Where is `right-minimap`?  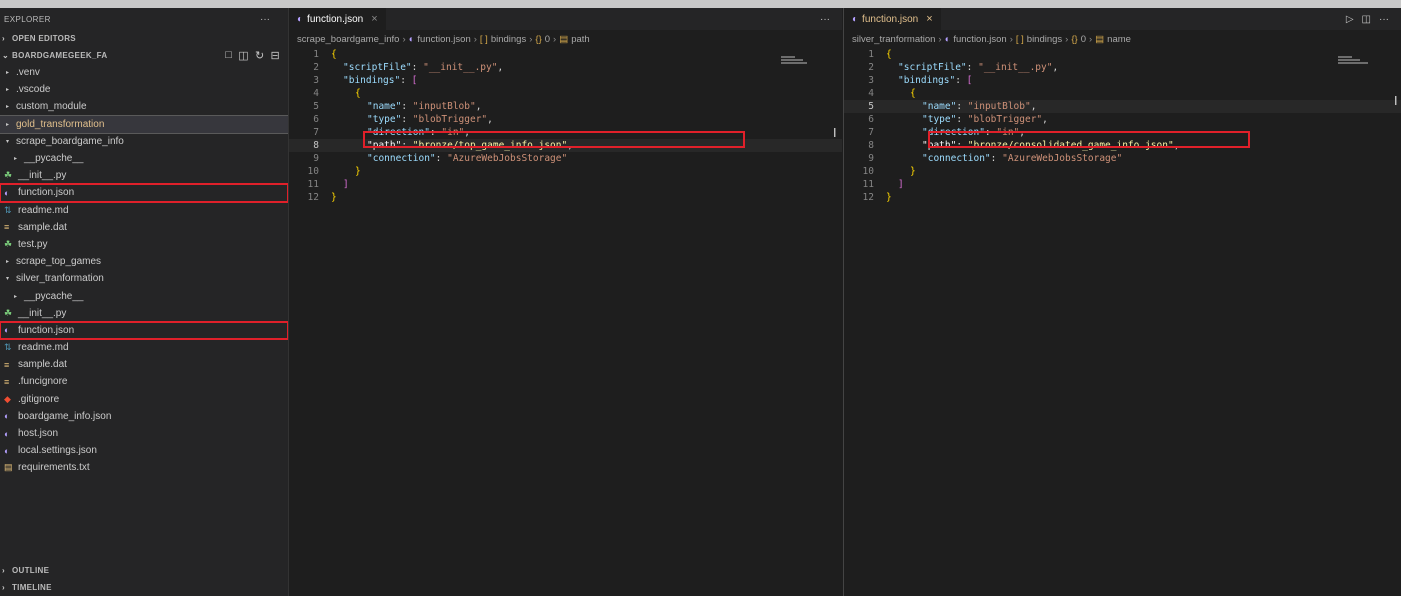
right-minimap is located at coordinates (1353, 61).